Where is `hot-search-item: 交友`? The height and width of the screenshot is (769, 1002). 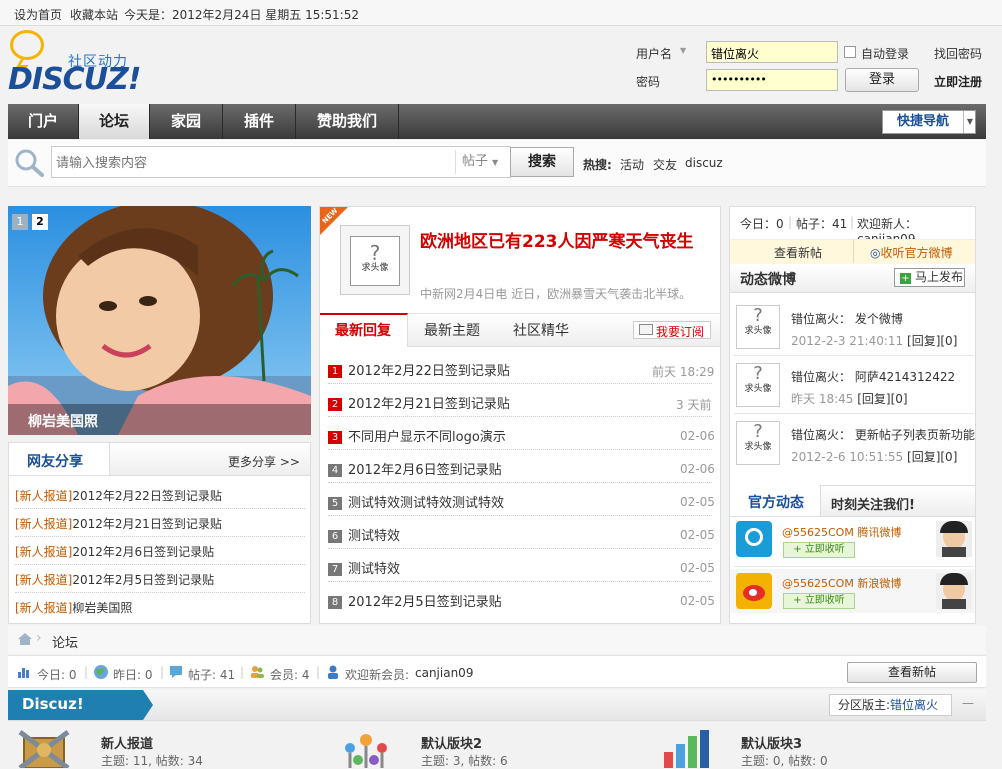 hot-search-item: 交友 is located at coordinates (665, 164).